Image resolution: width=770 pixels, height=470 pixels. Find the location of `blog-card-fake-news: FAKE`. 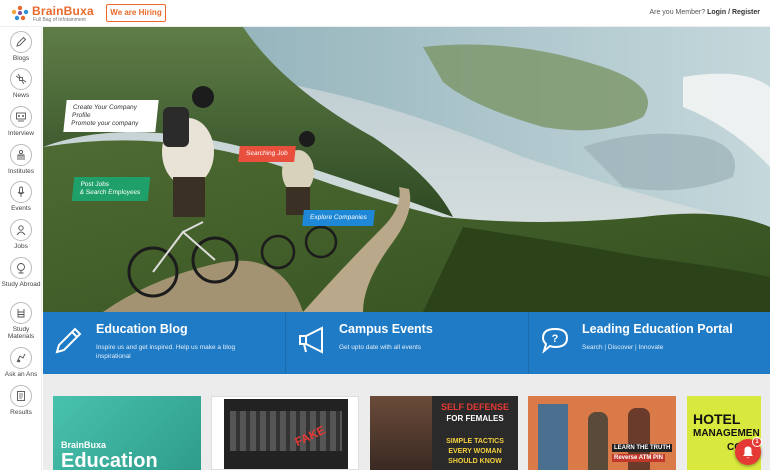

blog-card-fake-news: FAKE is located at coordinates (285, 433).